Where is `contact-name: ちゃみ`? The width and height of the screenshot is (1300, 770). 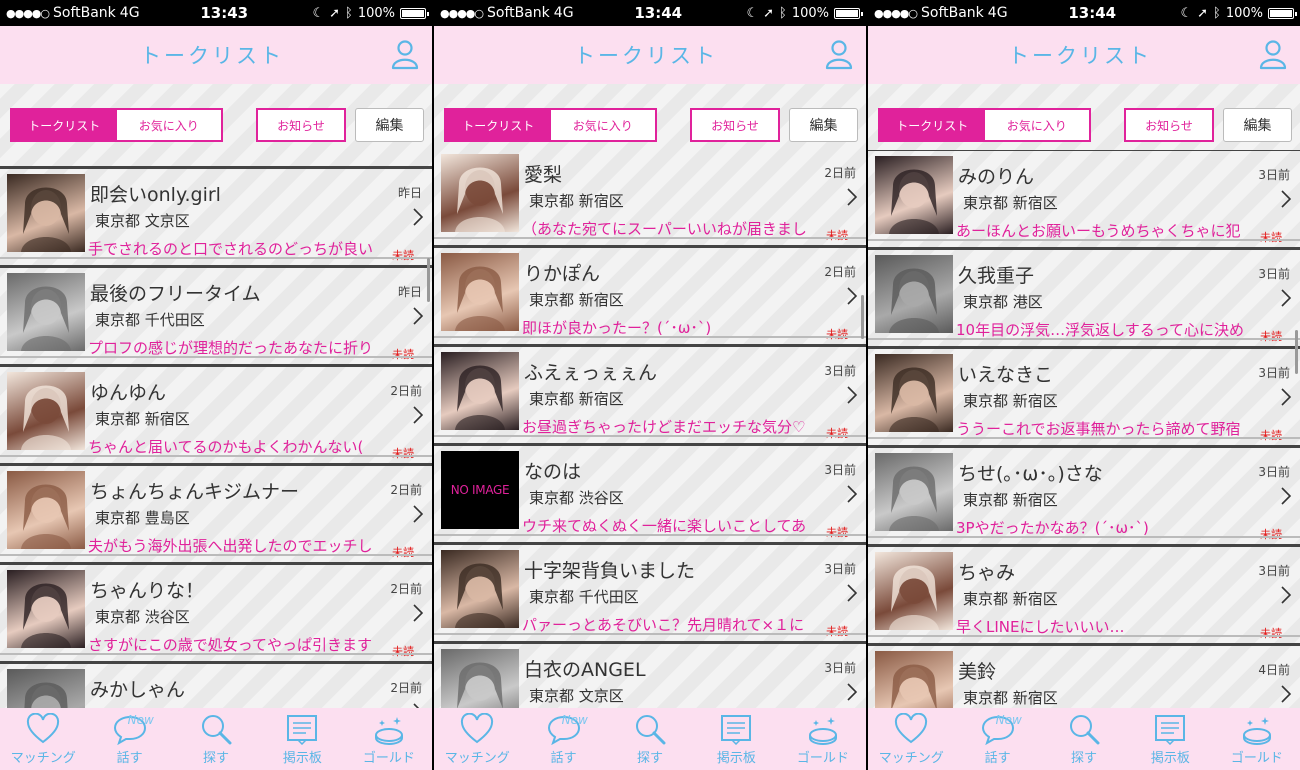 contact-name: ちゃみ is located at coordinates (987, 573).